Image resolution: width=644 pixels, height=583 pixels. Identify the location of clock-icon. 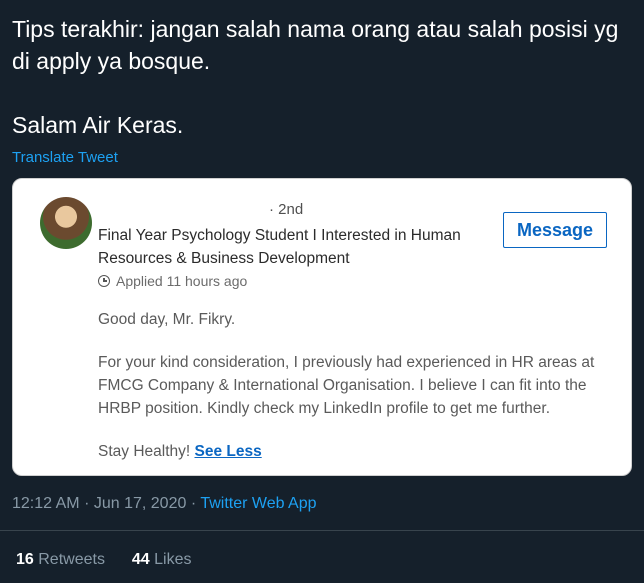
(104, 281).